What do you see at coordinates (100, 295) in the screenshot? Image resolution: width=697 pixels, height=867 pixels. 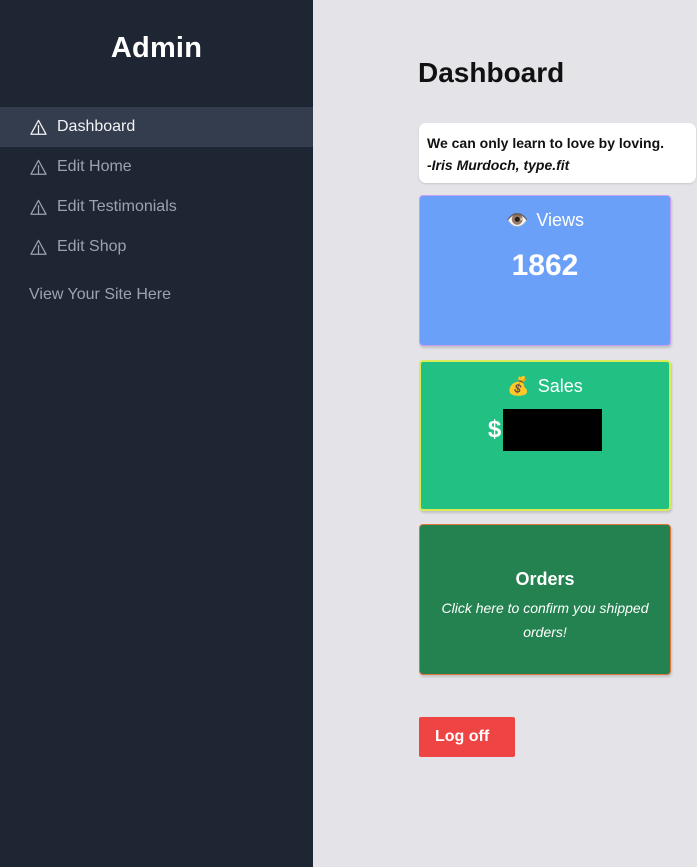 I see `view-site-link: View Your Site Here` at bounding box center [100, 295].